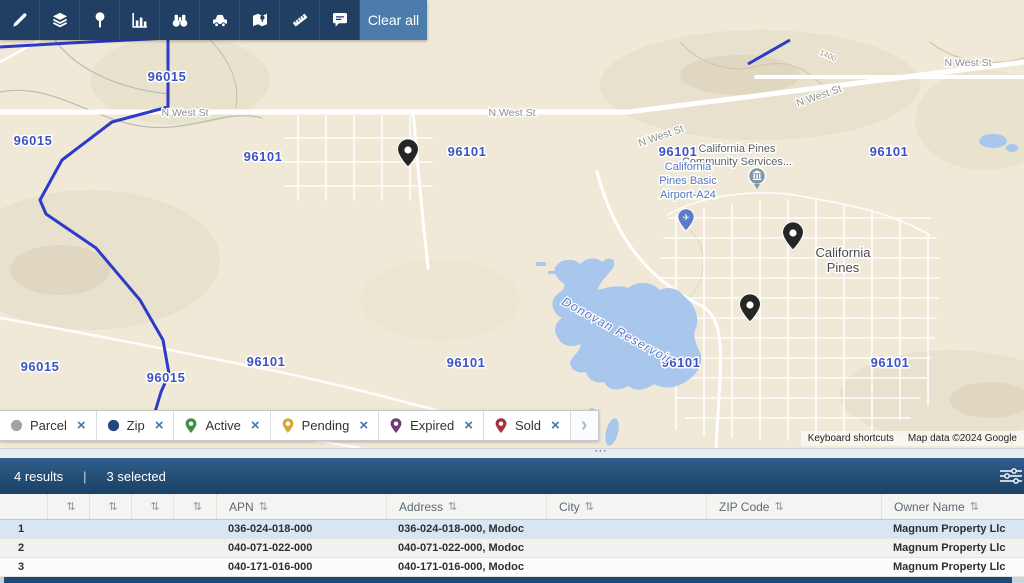  I want to click on filter-chip-expired: Expired ×, so click(431, 425).